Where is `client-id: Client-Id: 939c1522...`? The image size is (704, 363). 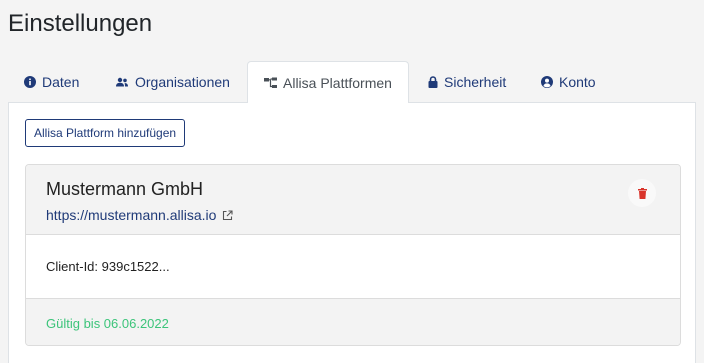
client-id: Client-Id: 939c1522... is located at coordinates (108, 266).